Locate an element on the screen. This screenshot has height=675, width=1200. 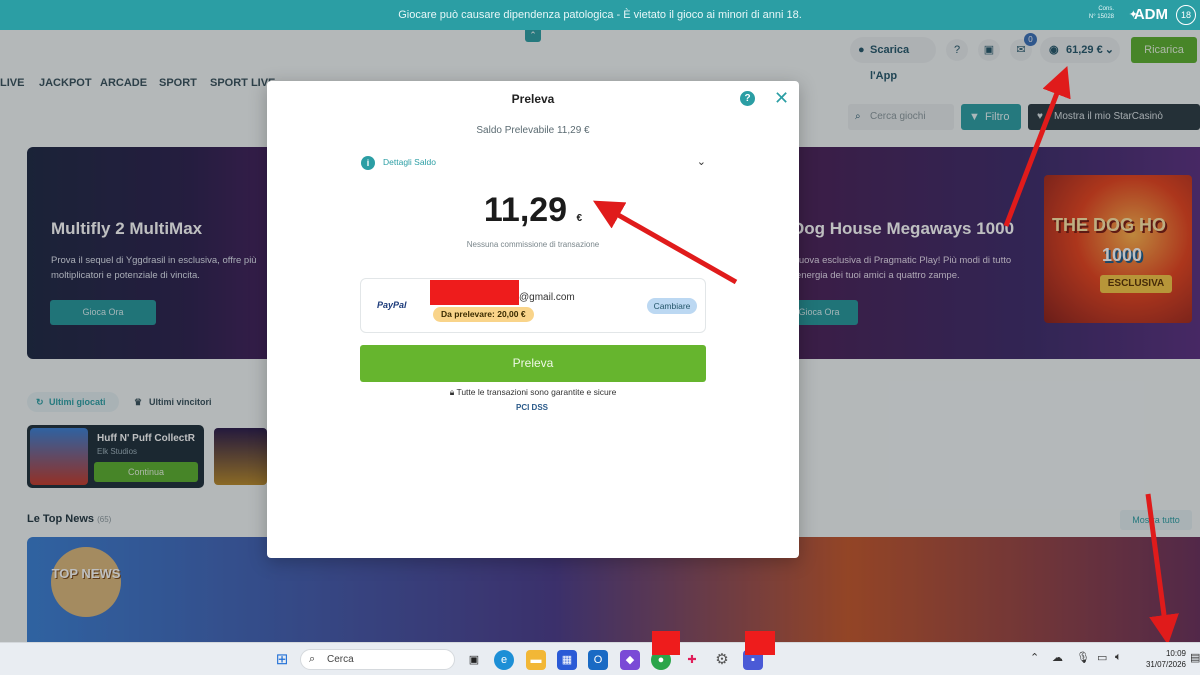
withdraw-amount: 11,29 € is located at coordinates (533, 210).